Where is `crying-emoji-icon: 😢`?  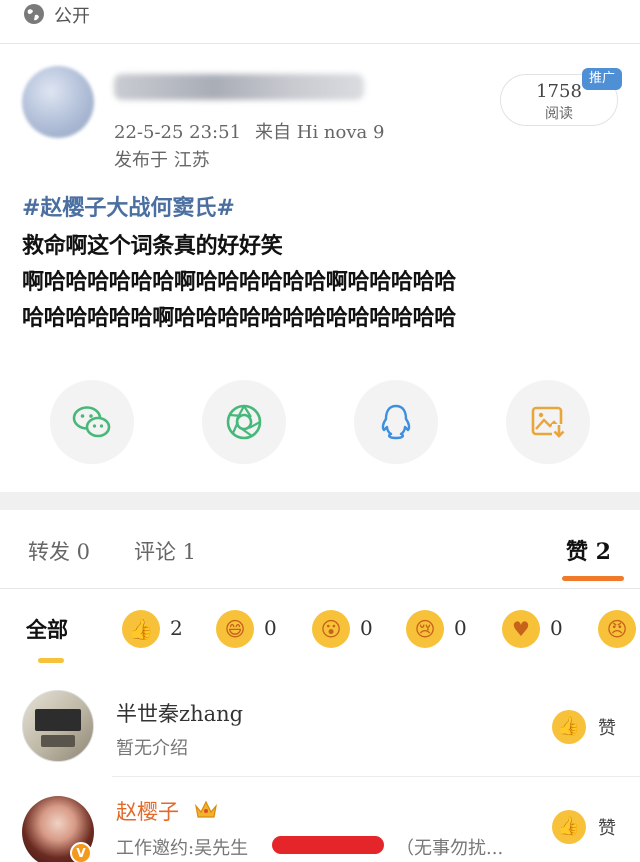
crying-emoji-icon: 😢 is located at coordinates (425, 629).